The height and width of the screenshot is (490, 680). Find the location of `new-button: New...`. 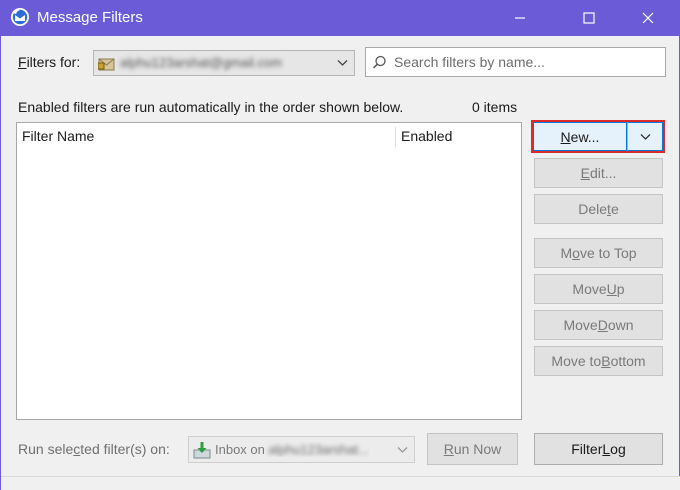

new-button: New... is located at coordinates (580, 136).